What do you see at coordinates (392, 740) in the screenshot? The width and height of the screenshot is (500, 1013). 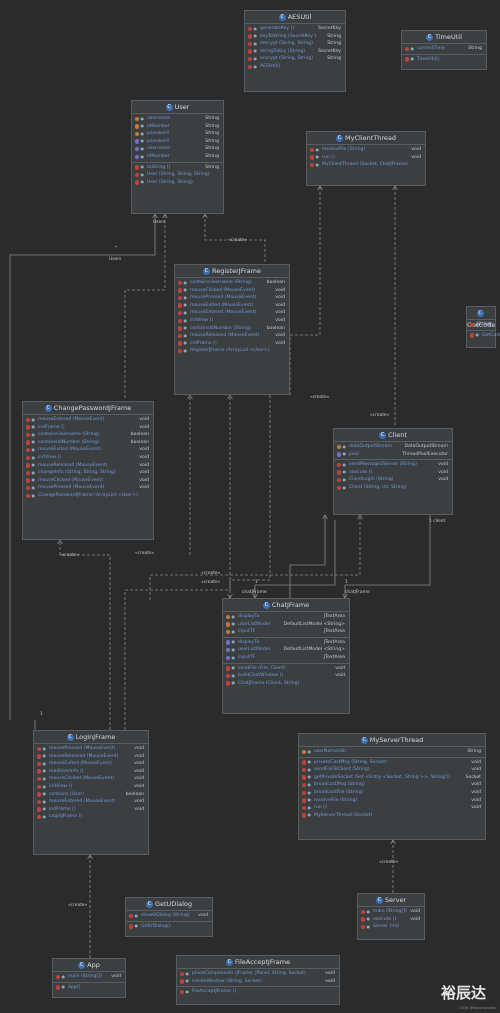 I see `class-header: C MyServerThread` at bounding box center [392, 740].